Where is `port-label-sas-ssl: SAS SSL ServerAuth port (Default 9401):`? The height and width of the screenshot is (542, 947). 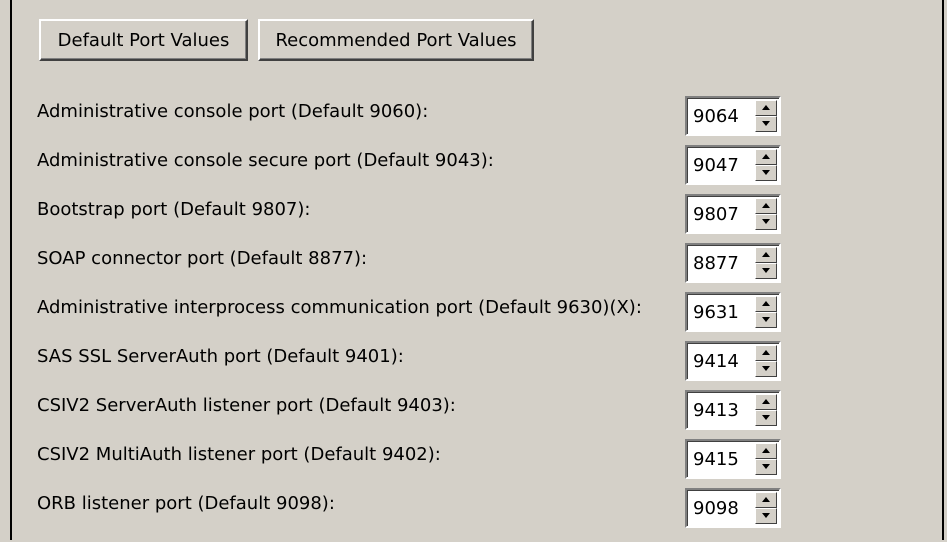 port-label-sas-ssl: SAS SSL ServerAuth port (Default 9401): is located at coordinates (220, 356).